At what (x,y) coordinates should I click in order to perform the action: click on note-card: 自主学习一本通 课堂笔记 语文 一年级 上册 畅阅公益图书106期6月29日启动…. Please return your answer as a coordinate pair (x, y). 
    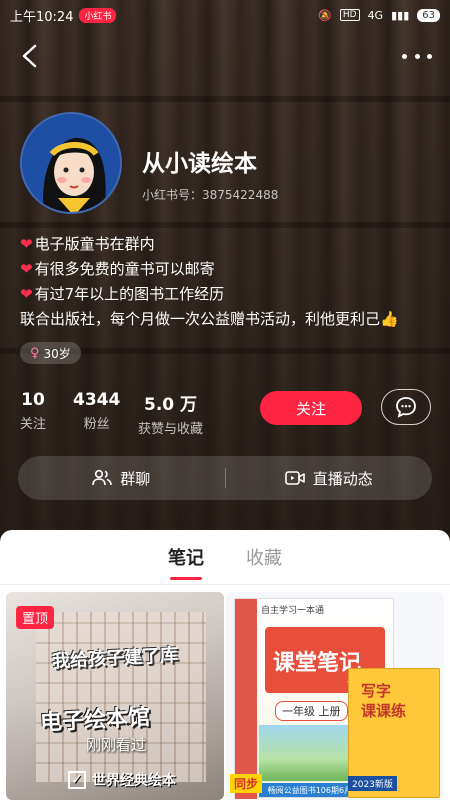
    Looking at the image, I should click on (335, 696).